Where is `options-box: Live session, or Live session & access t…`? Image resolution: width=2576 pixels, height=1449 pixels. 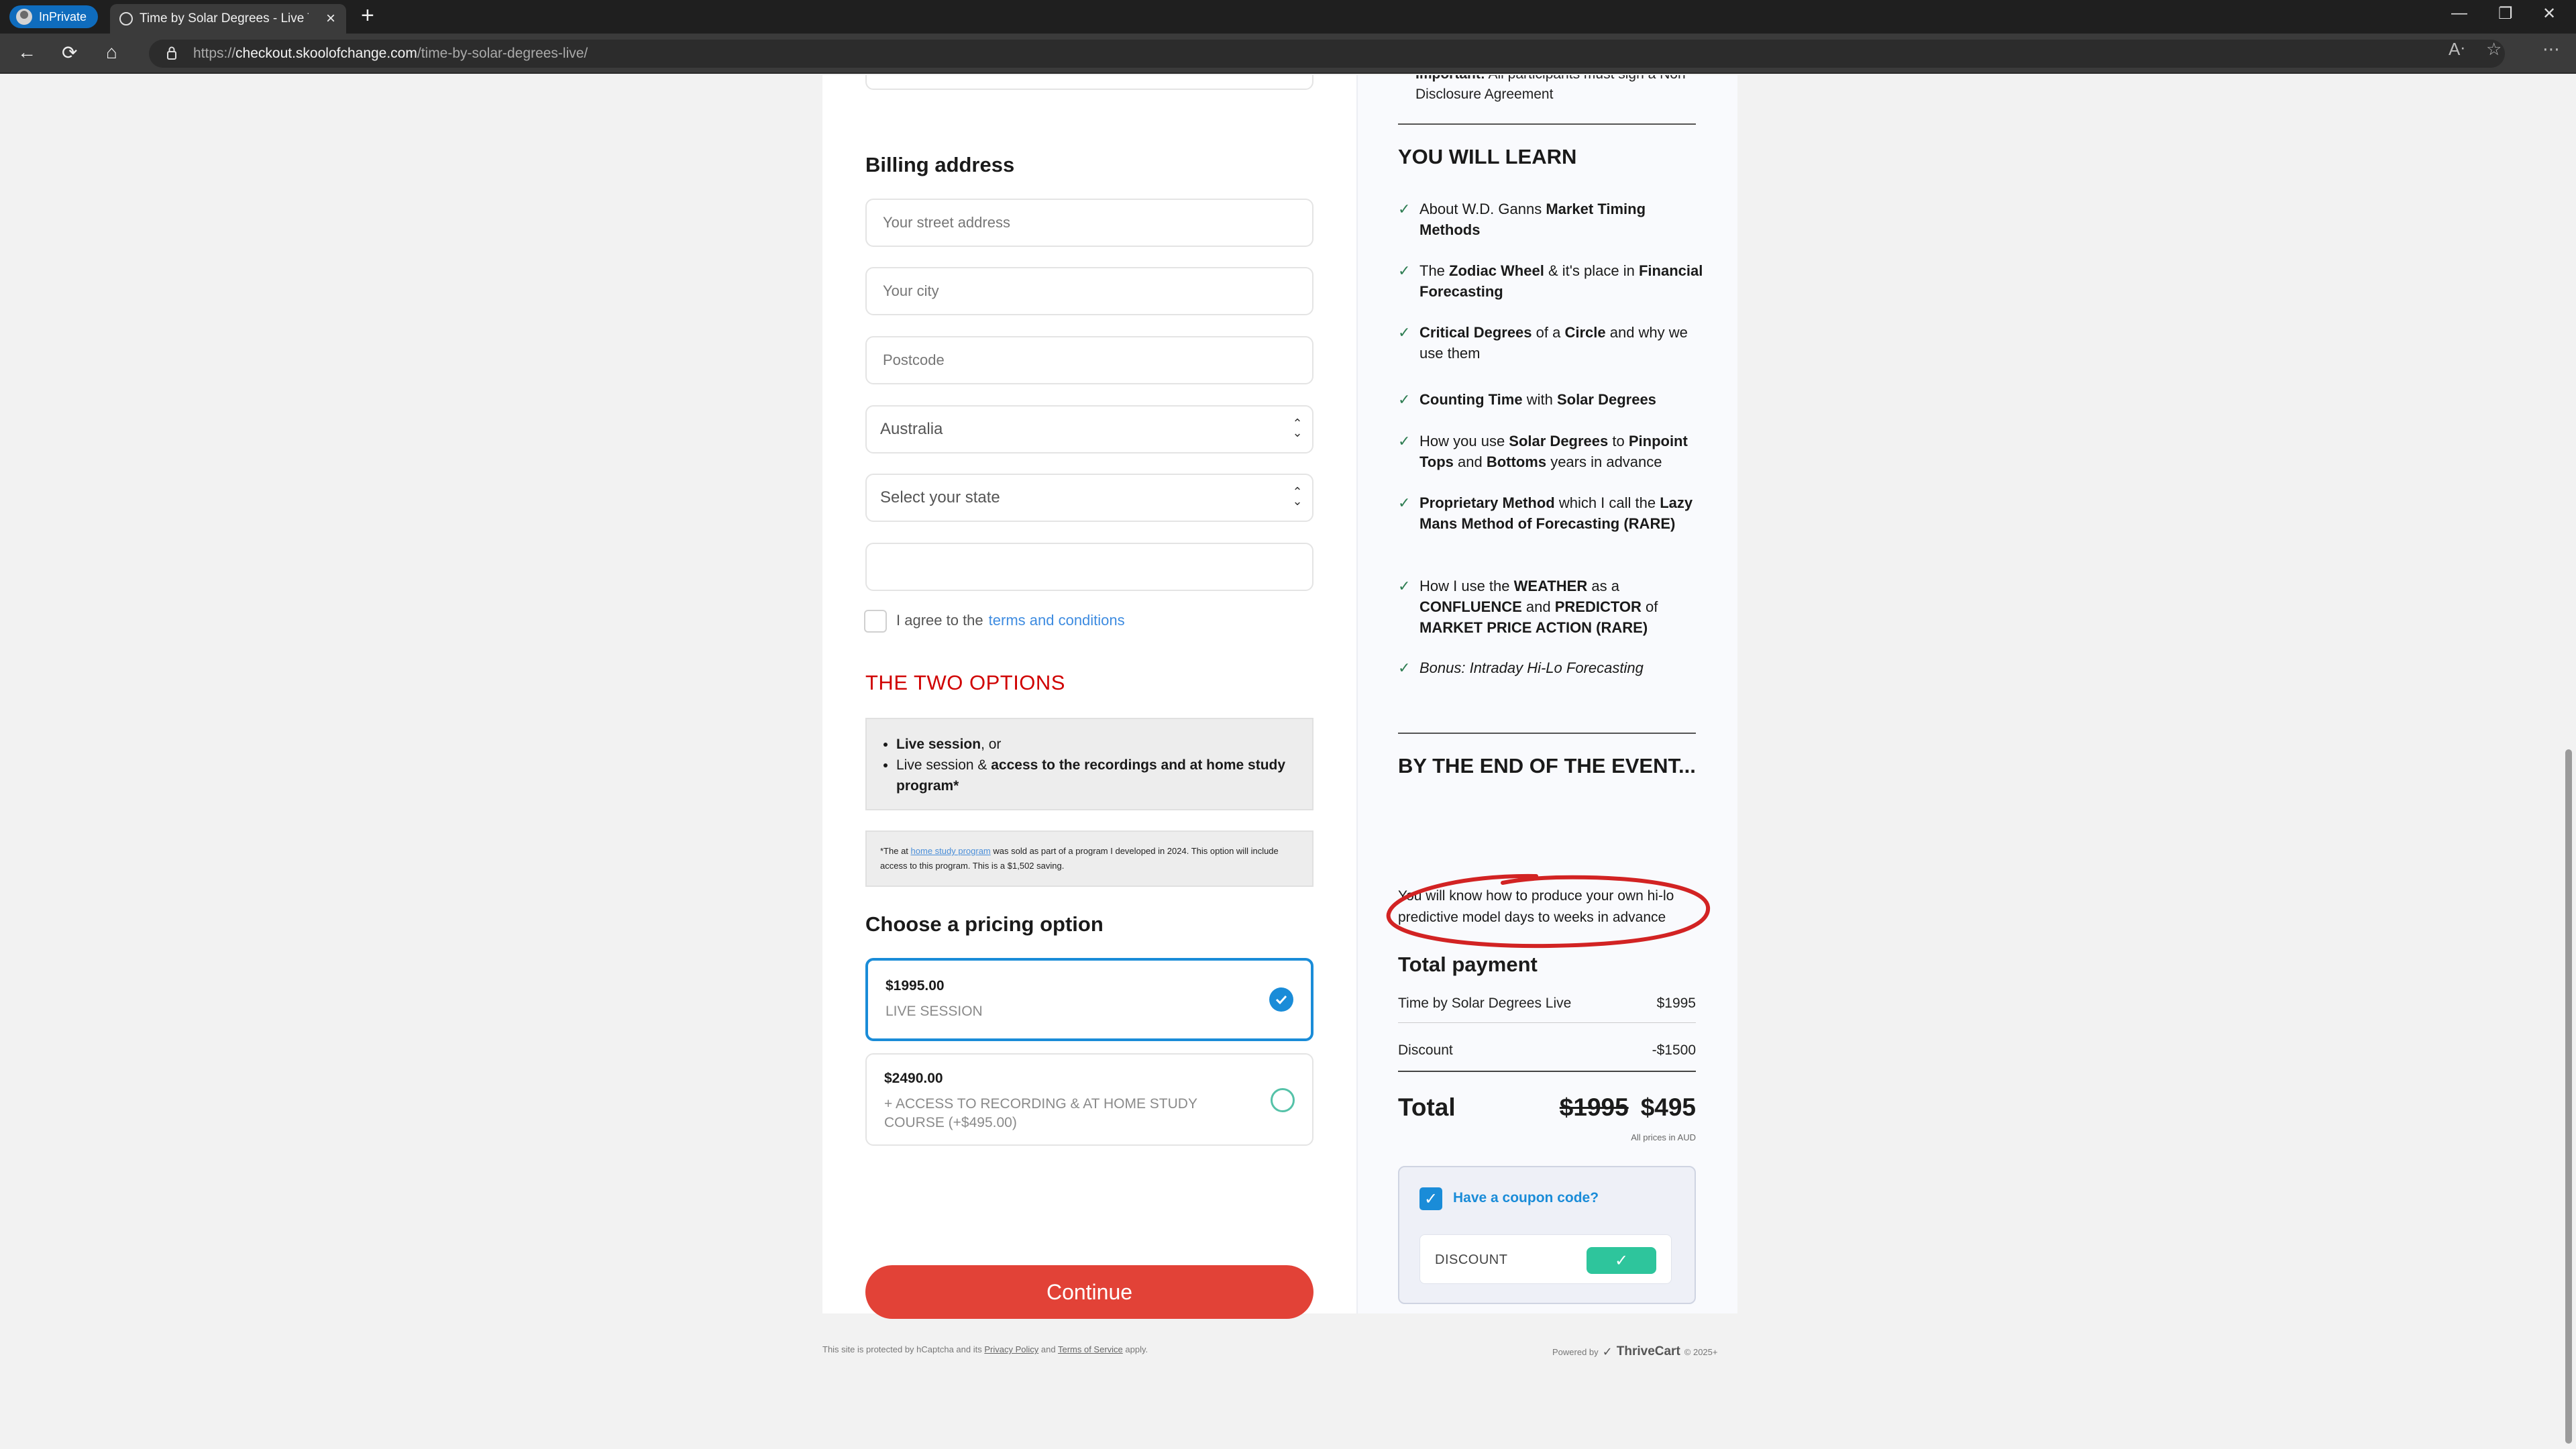 options-box: Live session, or Live session & access t… is located at coordinates (1089, 764).